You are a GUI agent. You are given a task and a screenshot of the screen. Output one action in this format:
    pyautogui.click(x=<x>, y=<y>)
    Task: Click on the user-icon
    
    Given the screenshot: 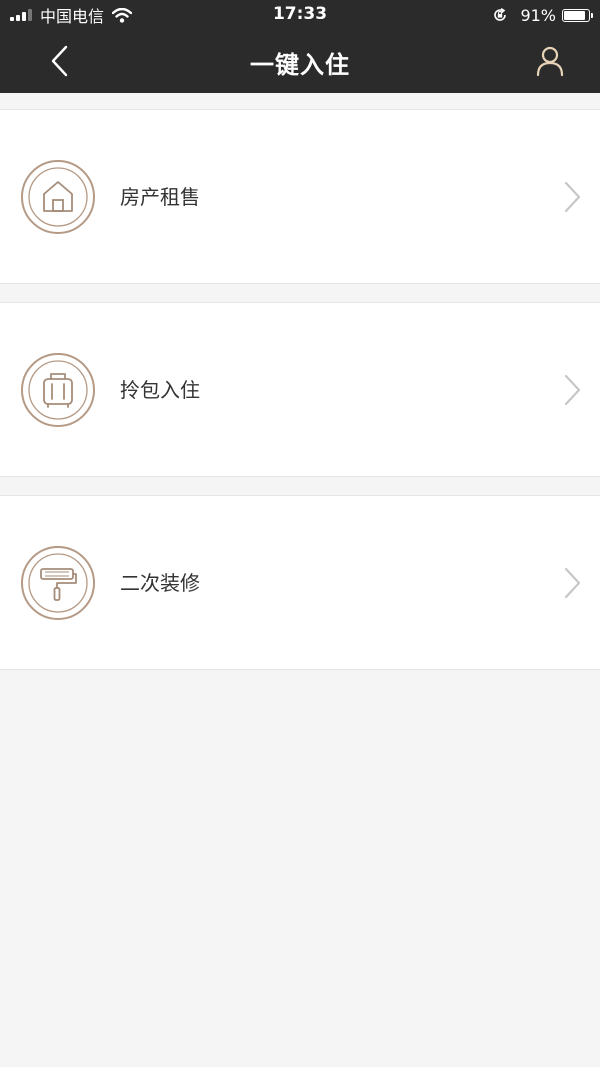 What is the action you would take?
    pyautogui.click(x=550, y=61)
    